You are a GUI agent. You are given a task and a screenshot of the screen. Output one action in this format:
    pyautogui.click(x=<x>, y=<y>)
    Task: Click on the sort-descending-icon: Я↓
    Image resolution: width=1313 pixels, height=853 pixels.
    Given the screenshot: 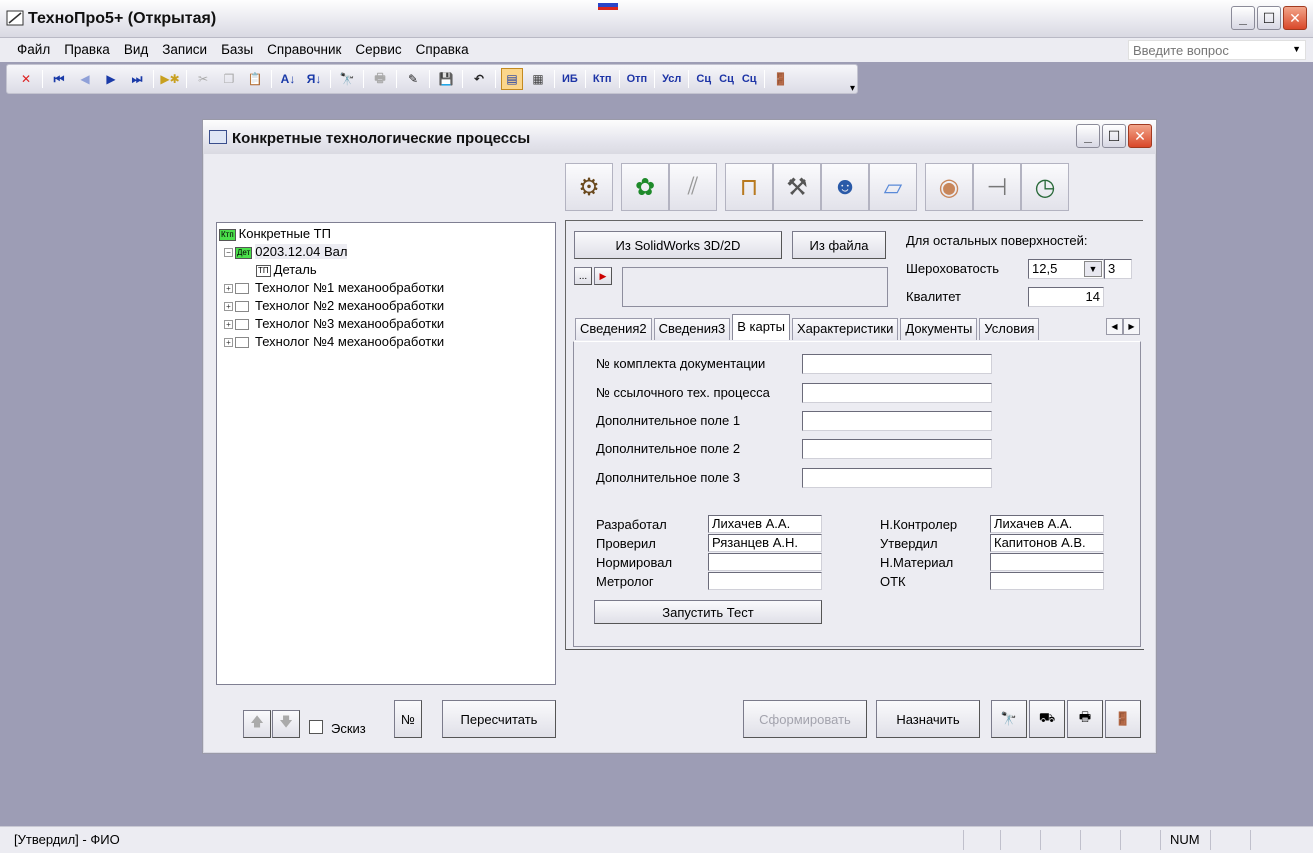 What is the action you would take?
    pyautogui.click(x=314, y=79)
    